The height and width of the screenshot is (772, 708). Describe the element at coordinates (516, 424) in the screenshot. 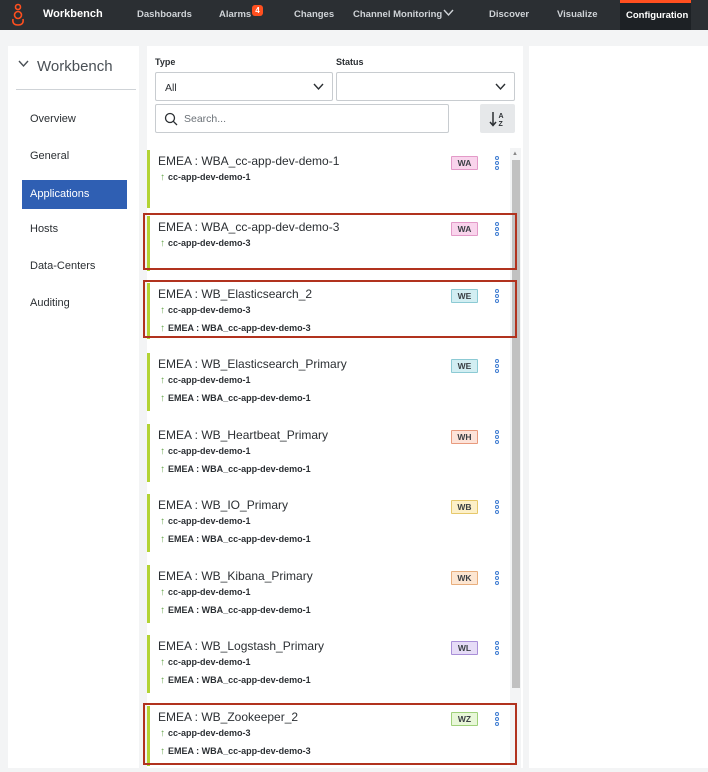

I see `scrollbar-thumb` at that location.